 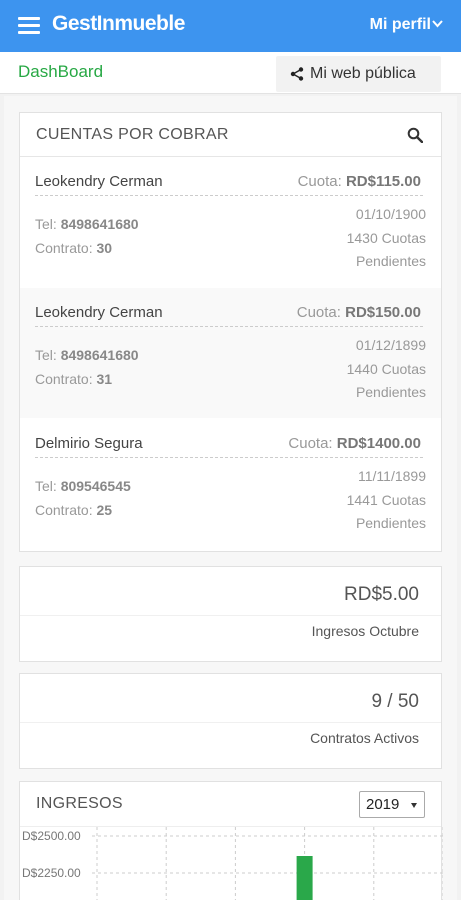 I want to click on account-contract: Contrato: 30, so click(x=74, y=248).